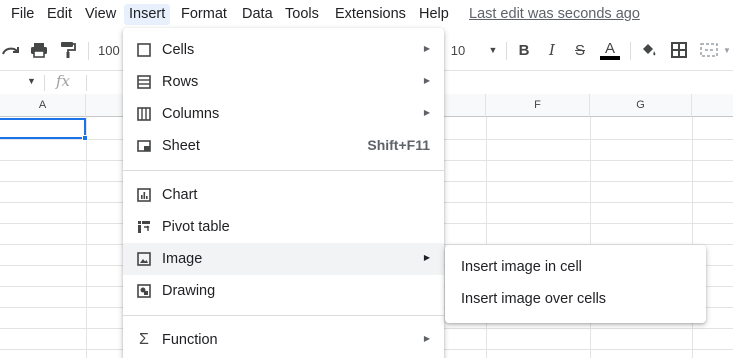  What do you see at coordinates (22, 14) in the screenshot?
I see `menu-file: File` at bounding box center [22, 14].